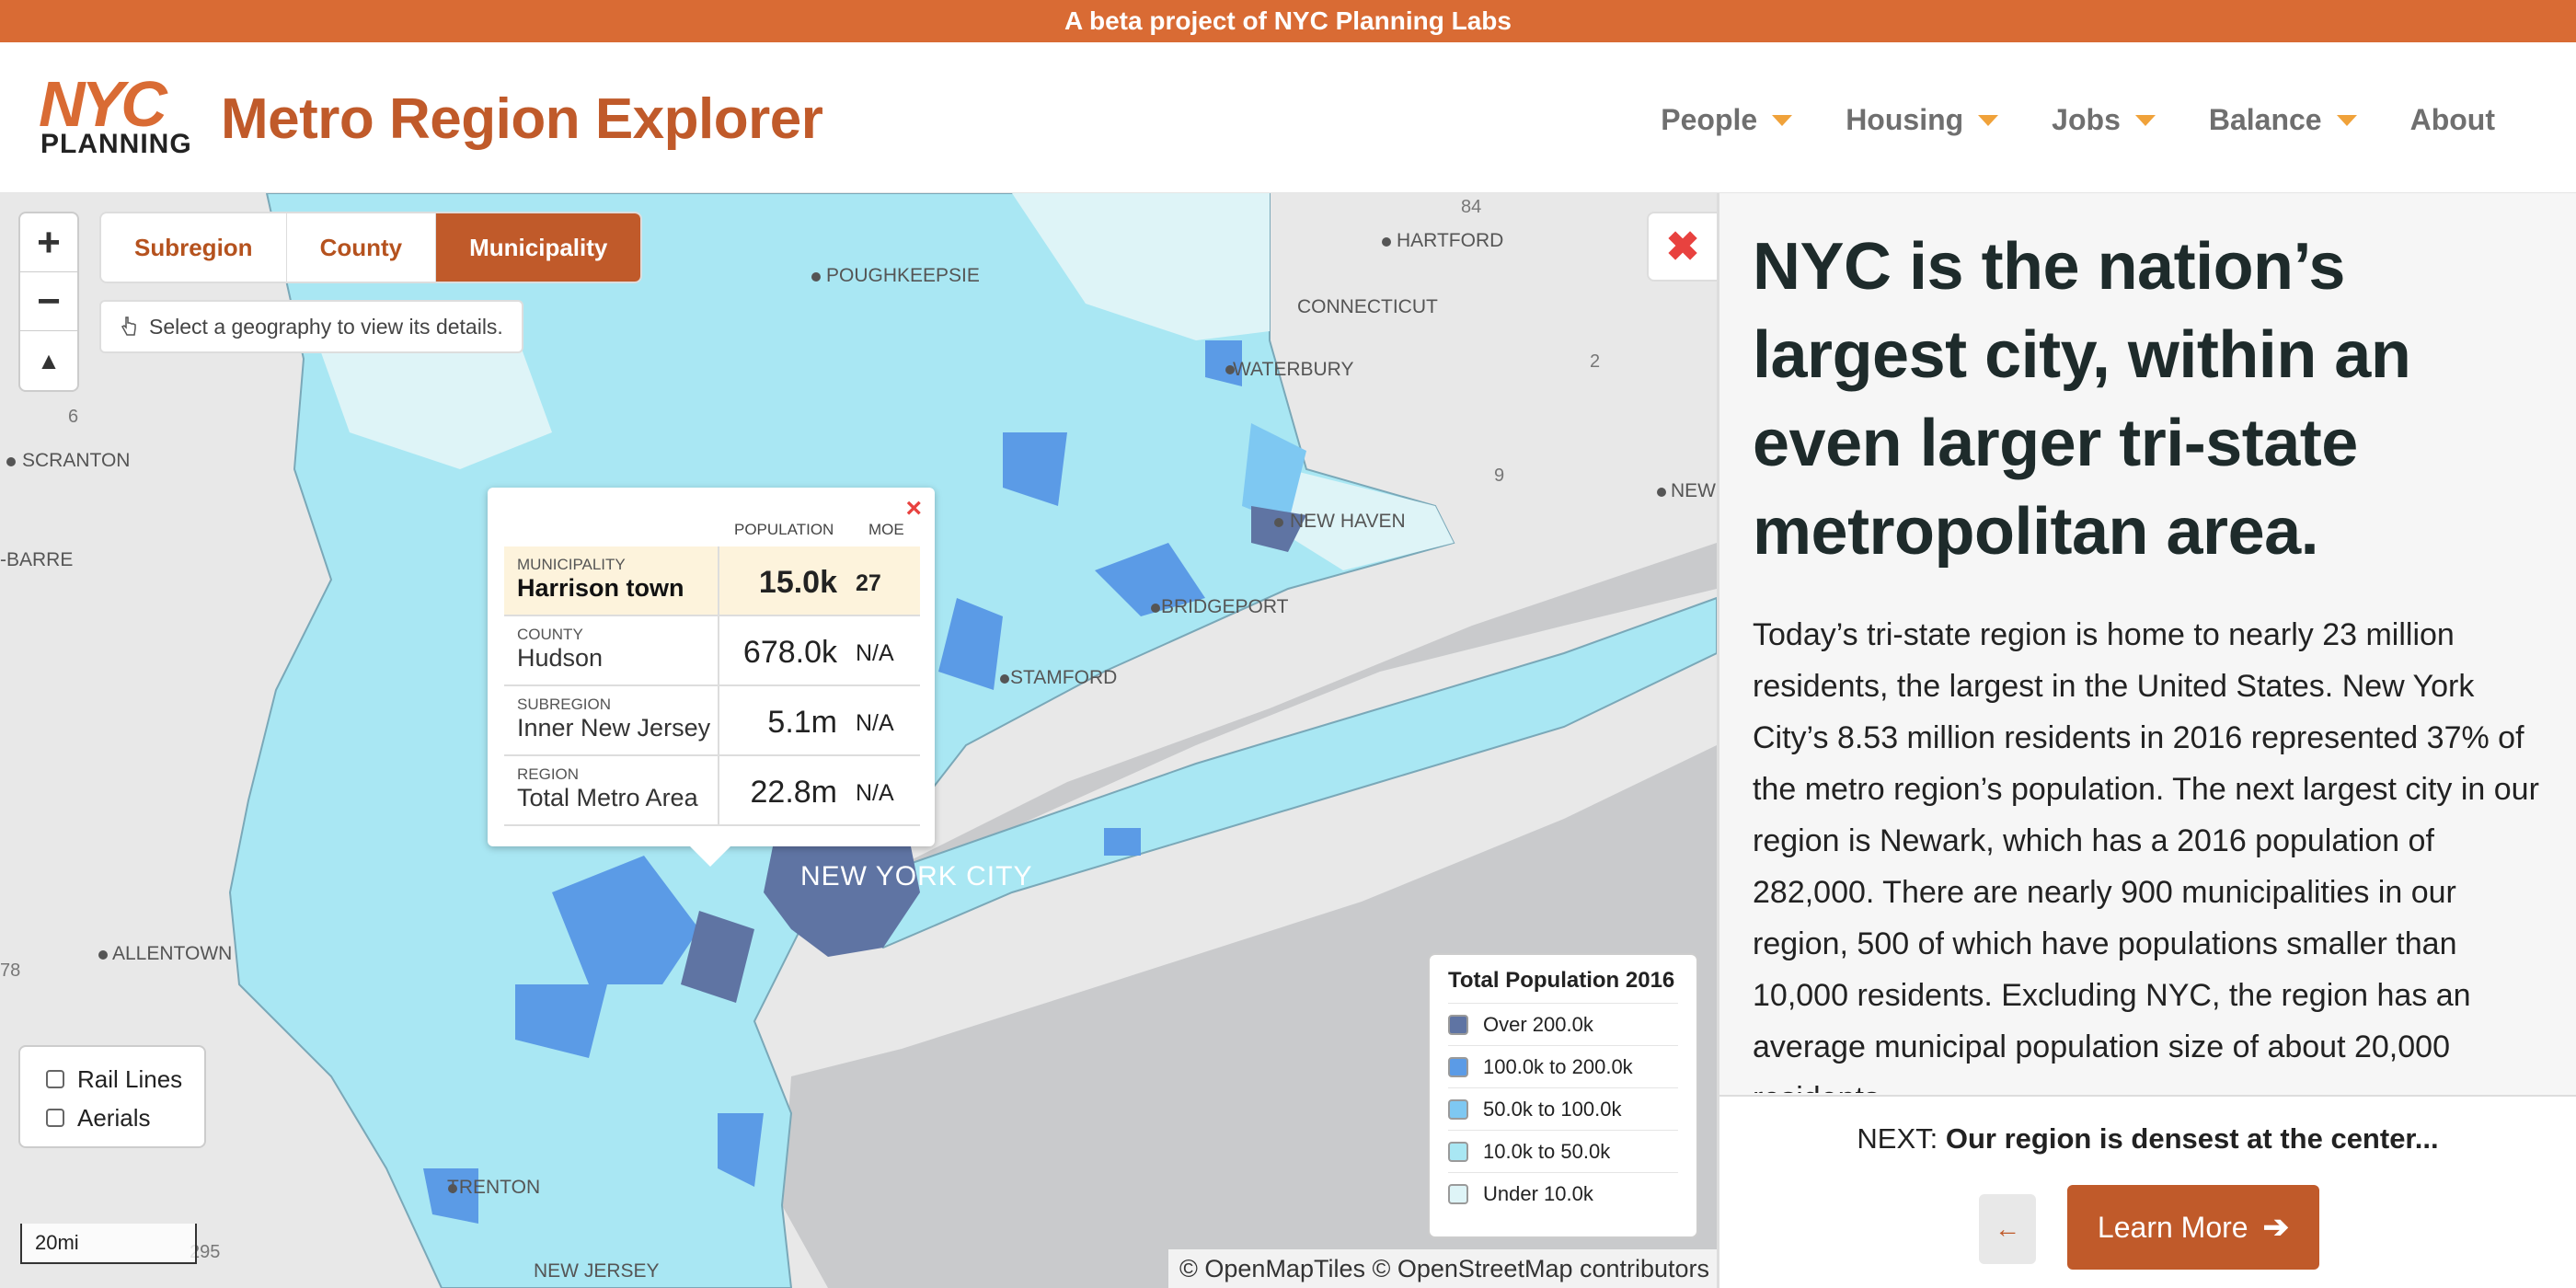 The height and width of the screenshot is (1288, 2576). Describe the element at coordinates (802, 722) in the screenshot. I see `popup-row-population: 5.1m` at that location.